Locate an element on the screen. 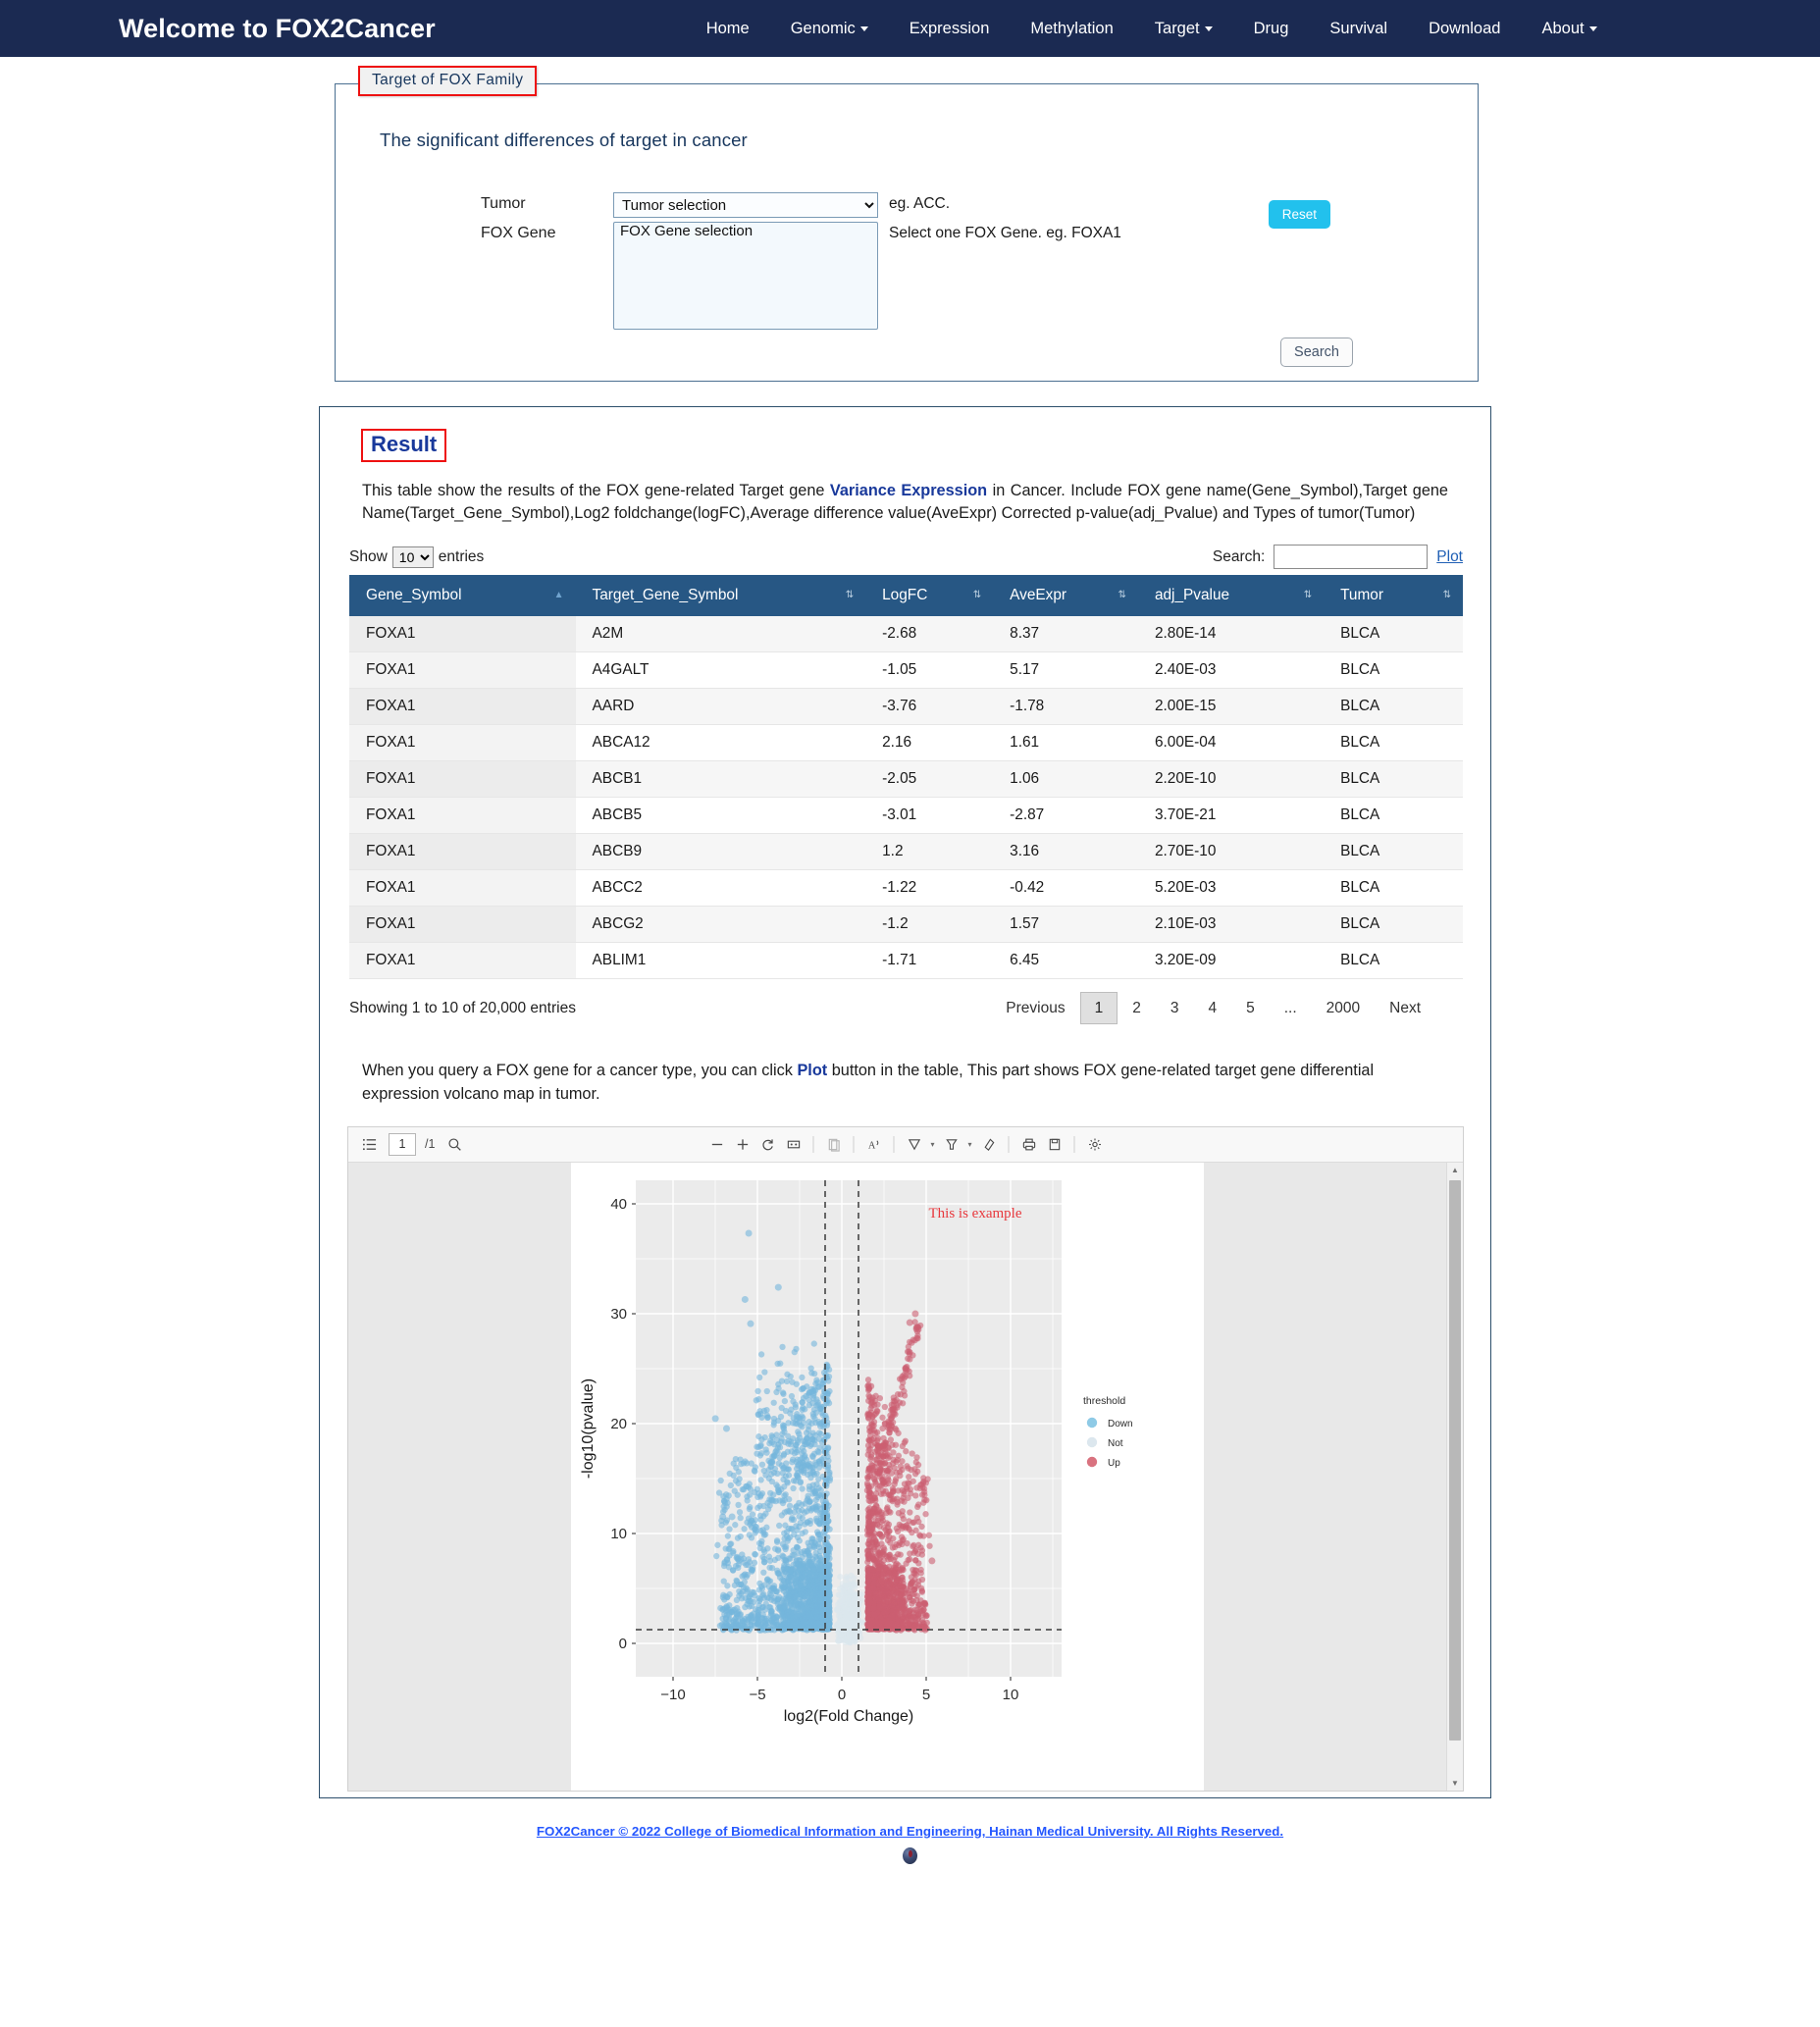 The image size is (1820, 2027). col-label: AveExpr is located at coordinates (1038, 595).